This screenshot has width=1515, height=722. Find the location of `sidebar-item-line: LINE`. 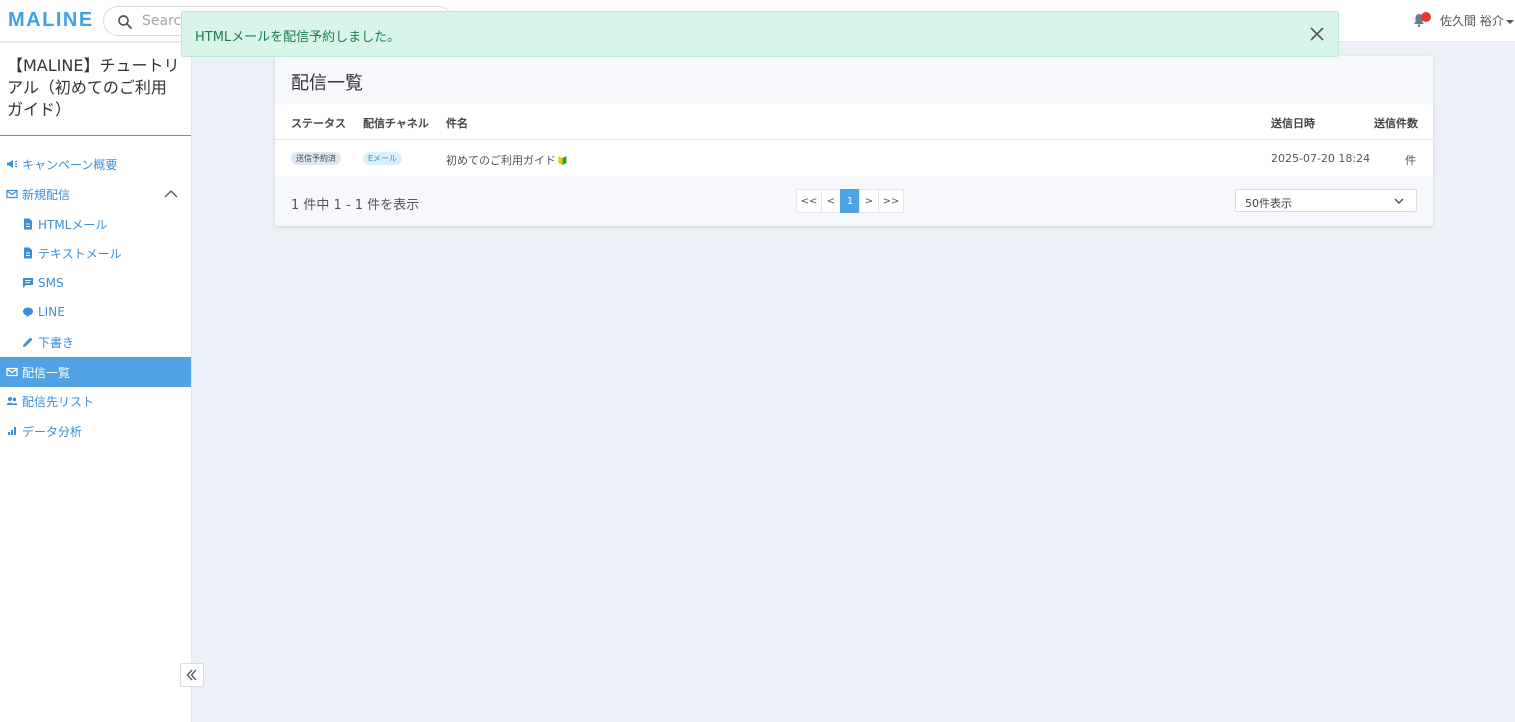

sidebar-item-line: LINE is located at coordinates (95, 312).